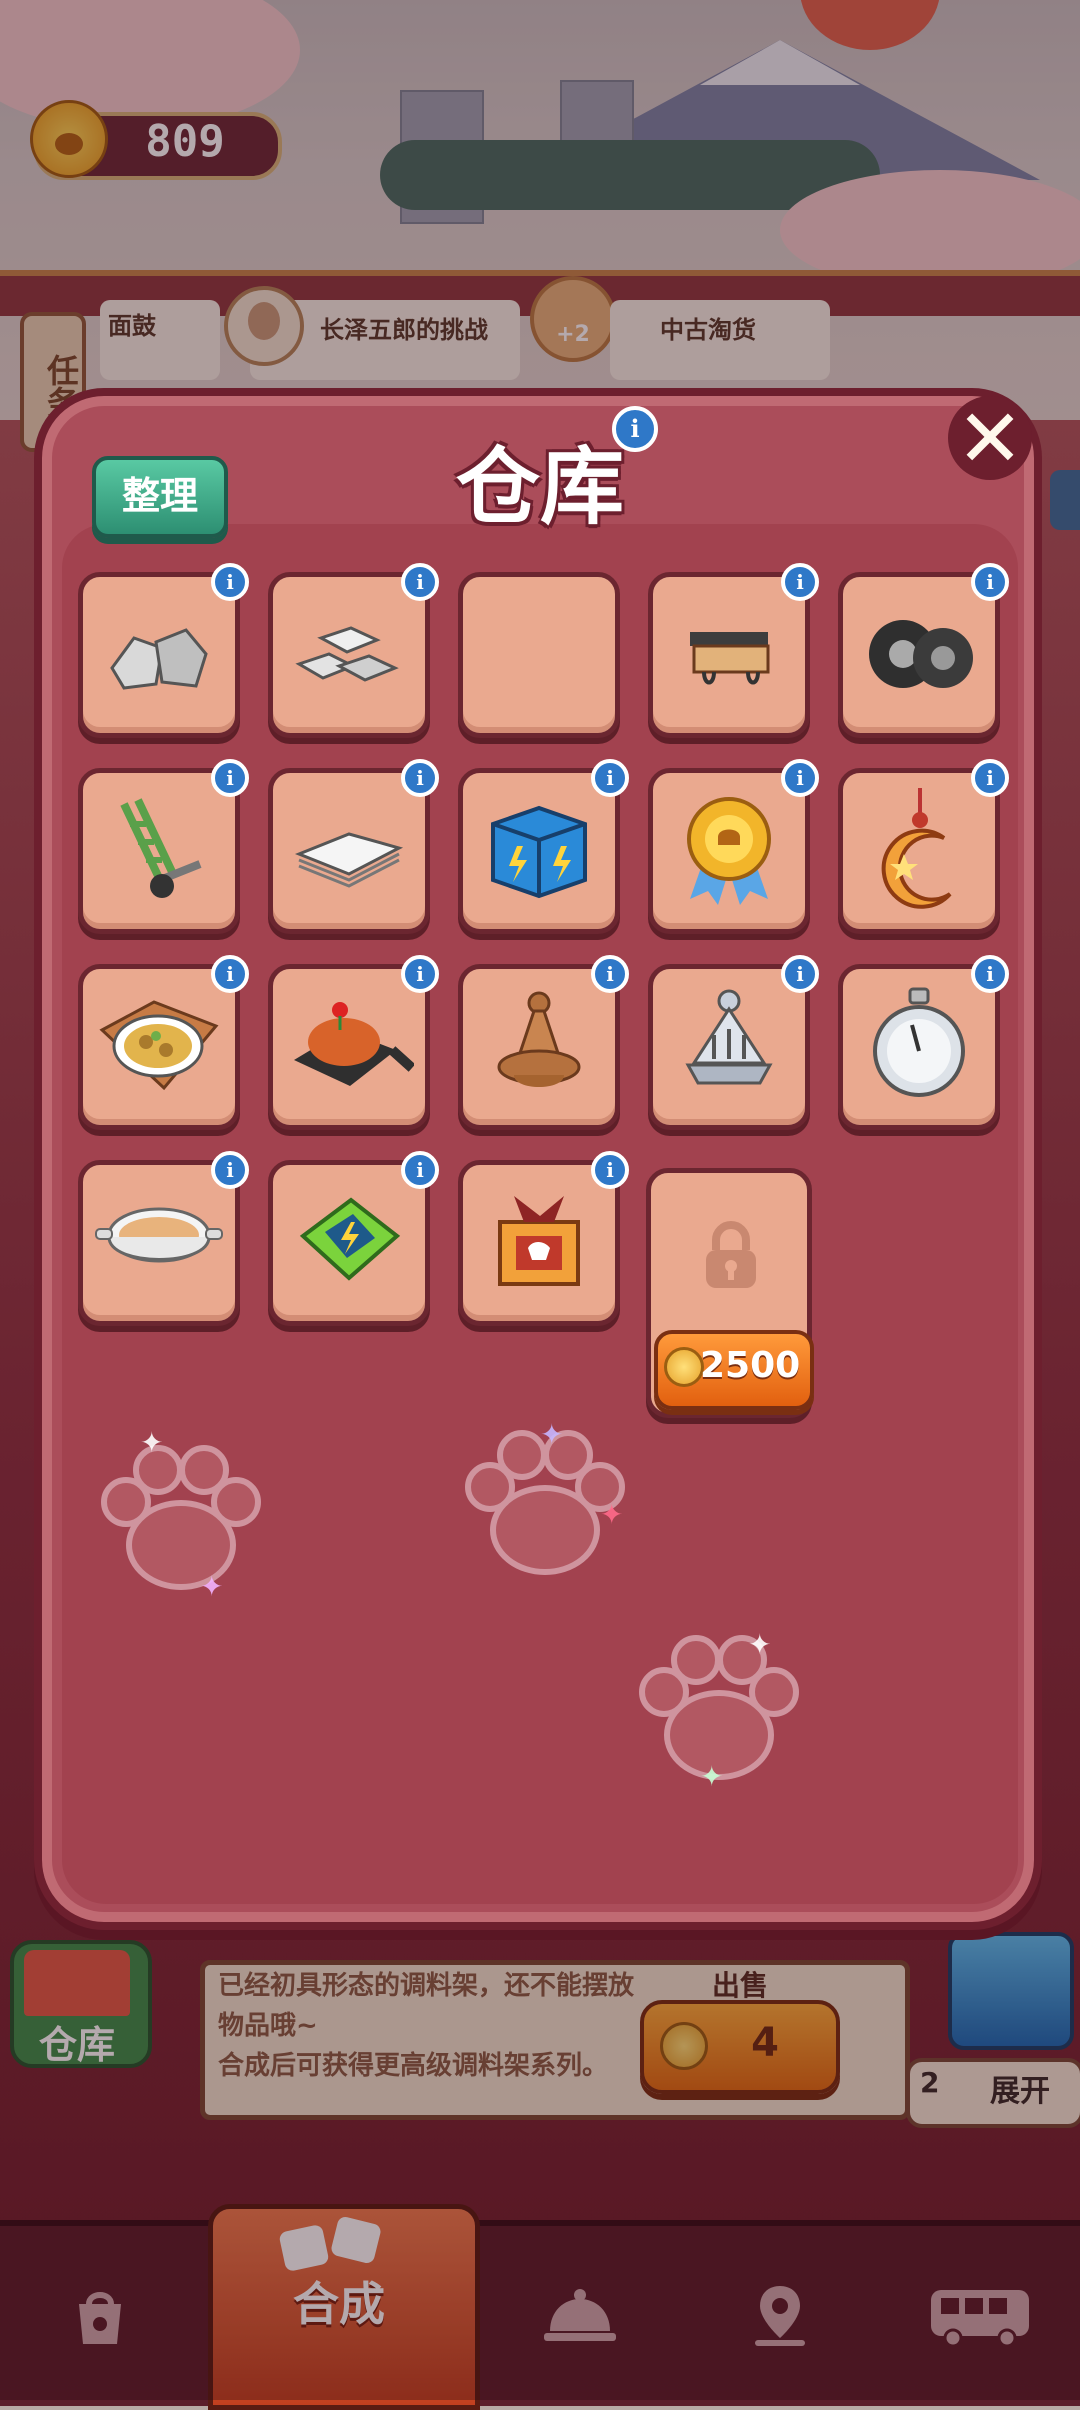 This screenshot has height=2410, width=1080. I want to click on empty-slot, so click(539, 655).